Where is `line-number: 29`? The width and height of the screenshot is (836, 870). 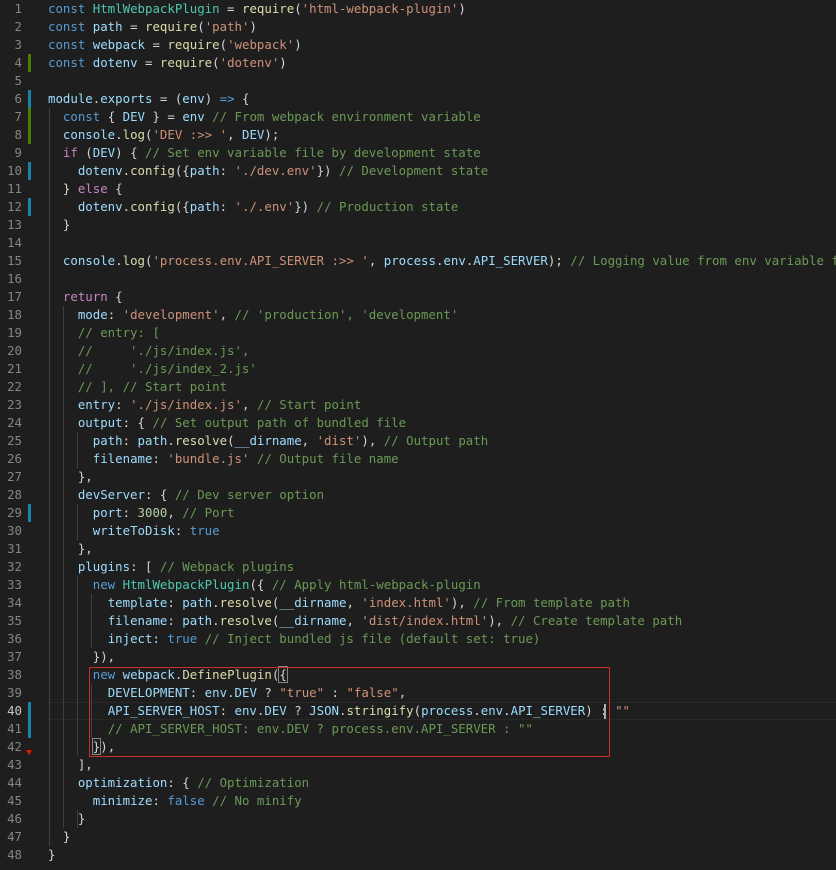 line-number: 29 is located at coordinates (11, 513).